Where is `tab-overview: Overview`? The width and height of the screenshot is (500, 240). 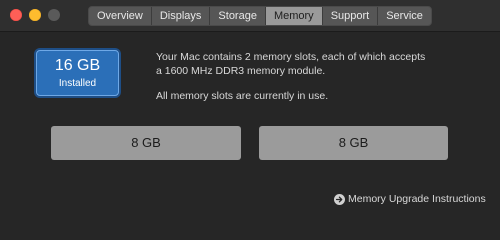
tab-overview: Overview is located at coordinates (120, 16).